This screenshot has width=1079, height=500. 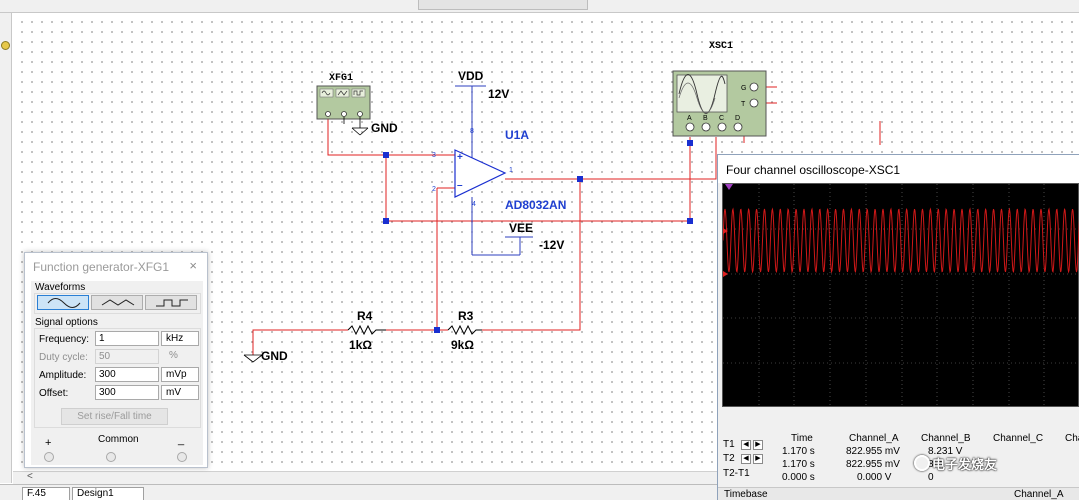 What do you see at coordinates (746, 459) in the screenshot?
I see `t2-left-arrow-icon: ◀` at bounding box center [746, 459].